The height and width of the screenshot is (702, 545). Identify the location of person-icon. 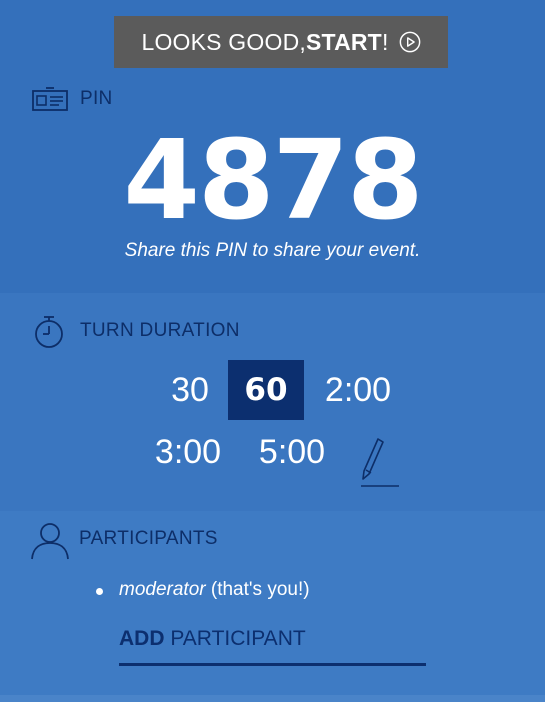
(50, 541).